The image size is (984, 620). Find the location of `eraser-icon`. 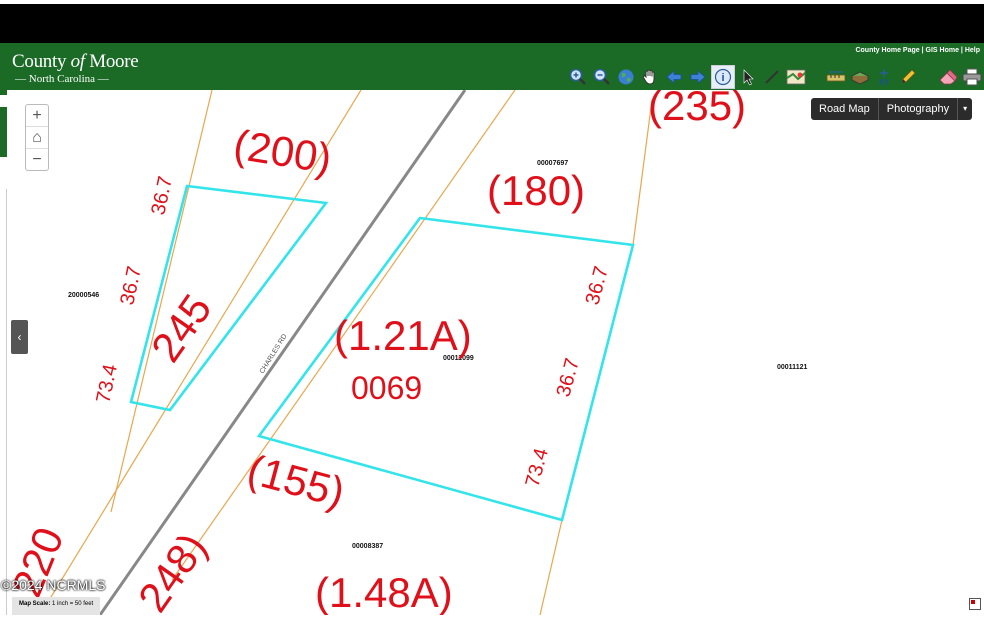

eraser-icon is located at coordinates (948, 77).